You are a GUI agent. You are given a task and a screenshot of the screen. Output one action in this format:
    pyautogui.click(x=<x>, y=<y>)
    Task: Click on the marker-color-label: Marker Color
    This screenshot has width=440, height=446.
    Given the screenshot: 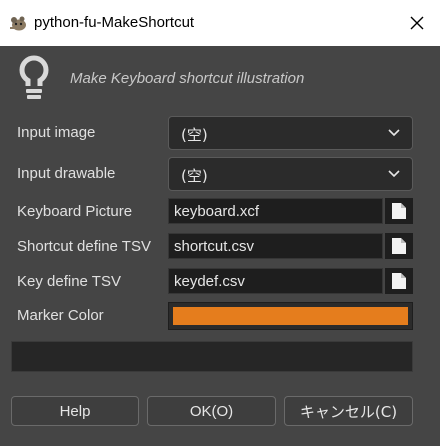 What is the action you would take?
    pyautogui.click(x=60, y=315)
    